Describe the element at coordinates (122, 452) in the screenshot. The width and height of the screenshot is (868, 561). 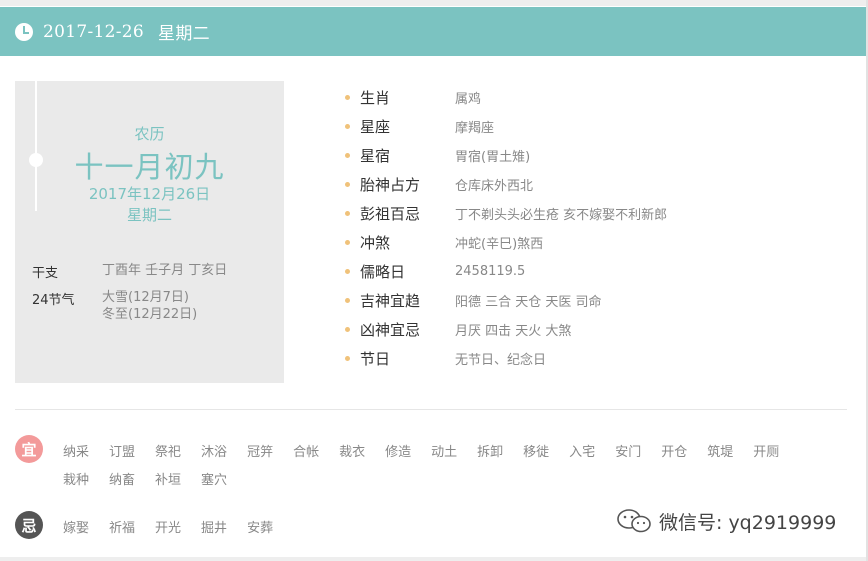
I see `yi-tag: 订盟` at that location.